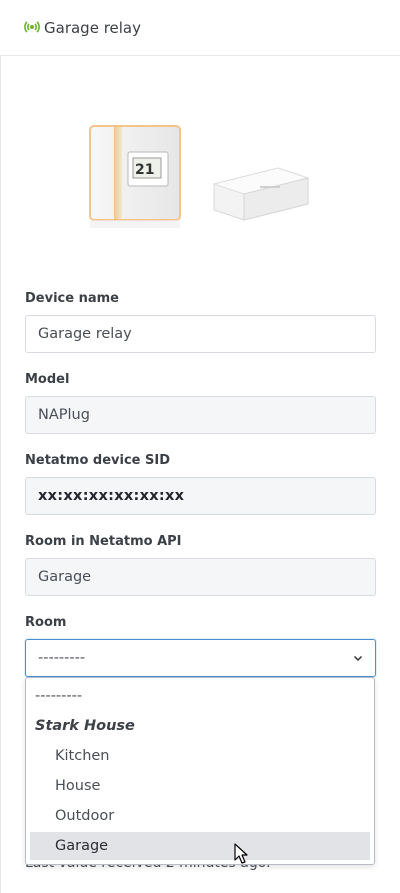 The image size is (400, 893). I want to click on wifi-signal-icon, so click(32, 27).